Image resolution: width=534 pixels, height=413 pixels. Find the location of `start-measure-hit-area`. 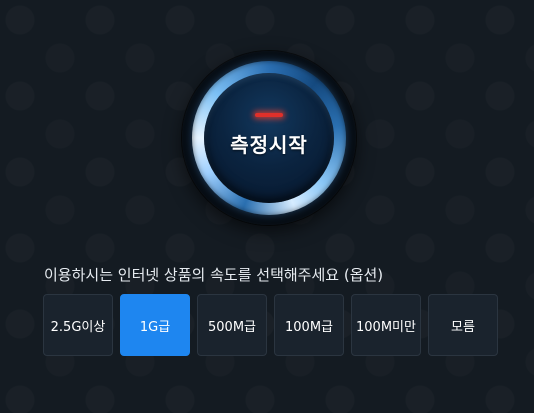

start-measure-hit-area is located at coordinates (269, 138).